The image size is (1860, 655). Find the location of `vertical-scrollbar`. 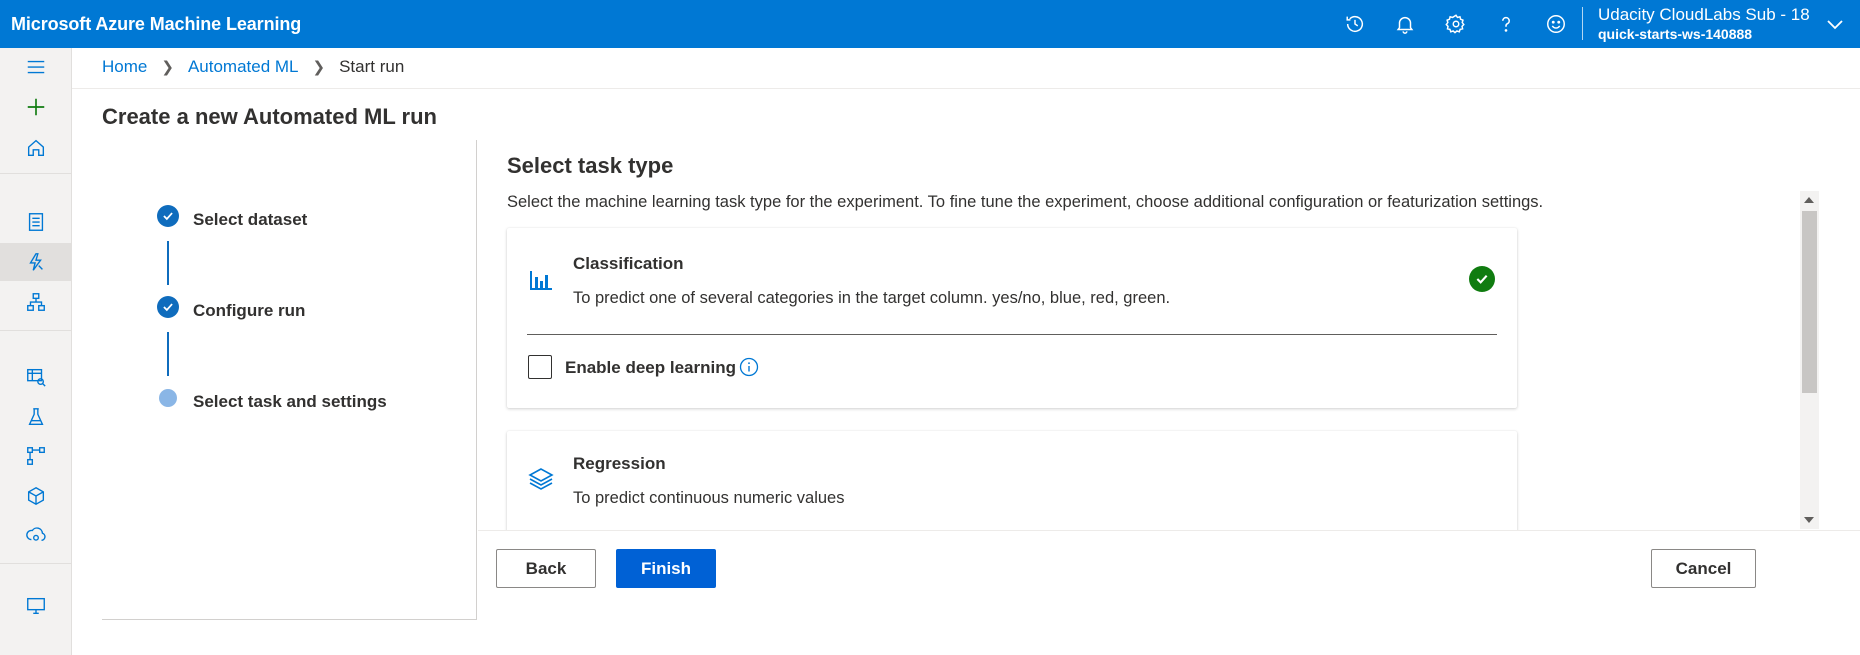

vertical-scrollbar is located at coordinates (1809, 360).